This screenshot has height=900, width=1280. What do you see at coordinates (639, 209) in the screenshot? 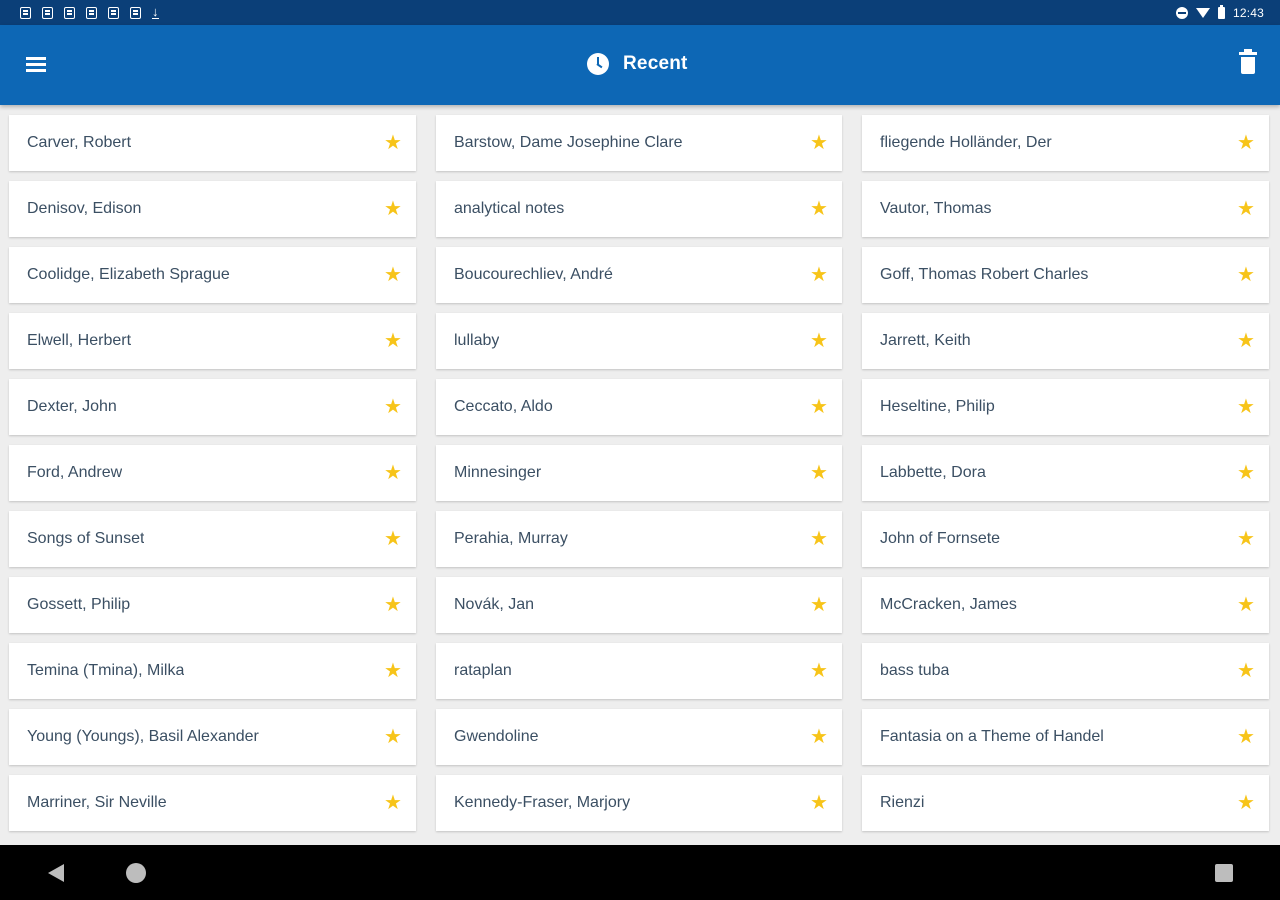
I see `list-item: analytical notes ★` at bounding box center [639, 209].